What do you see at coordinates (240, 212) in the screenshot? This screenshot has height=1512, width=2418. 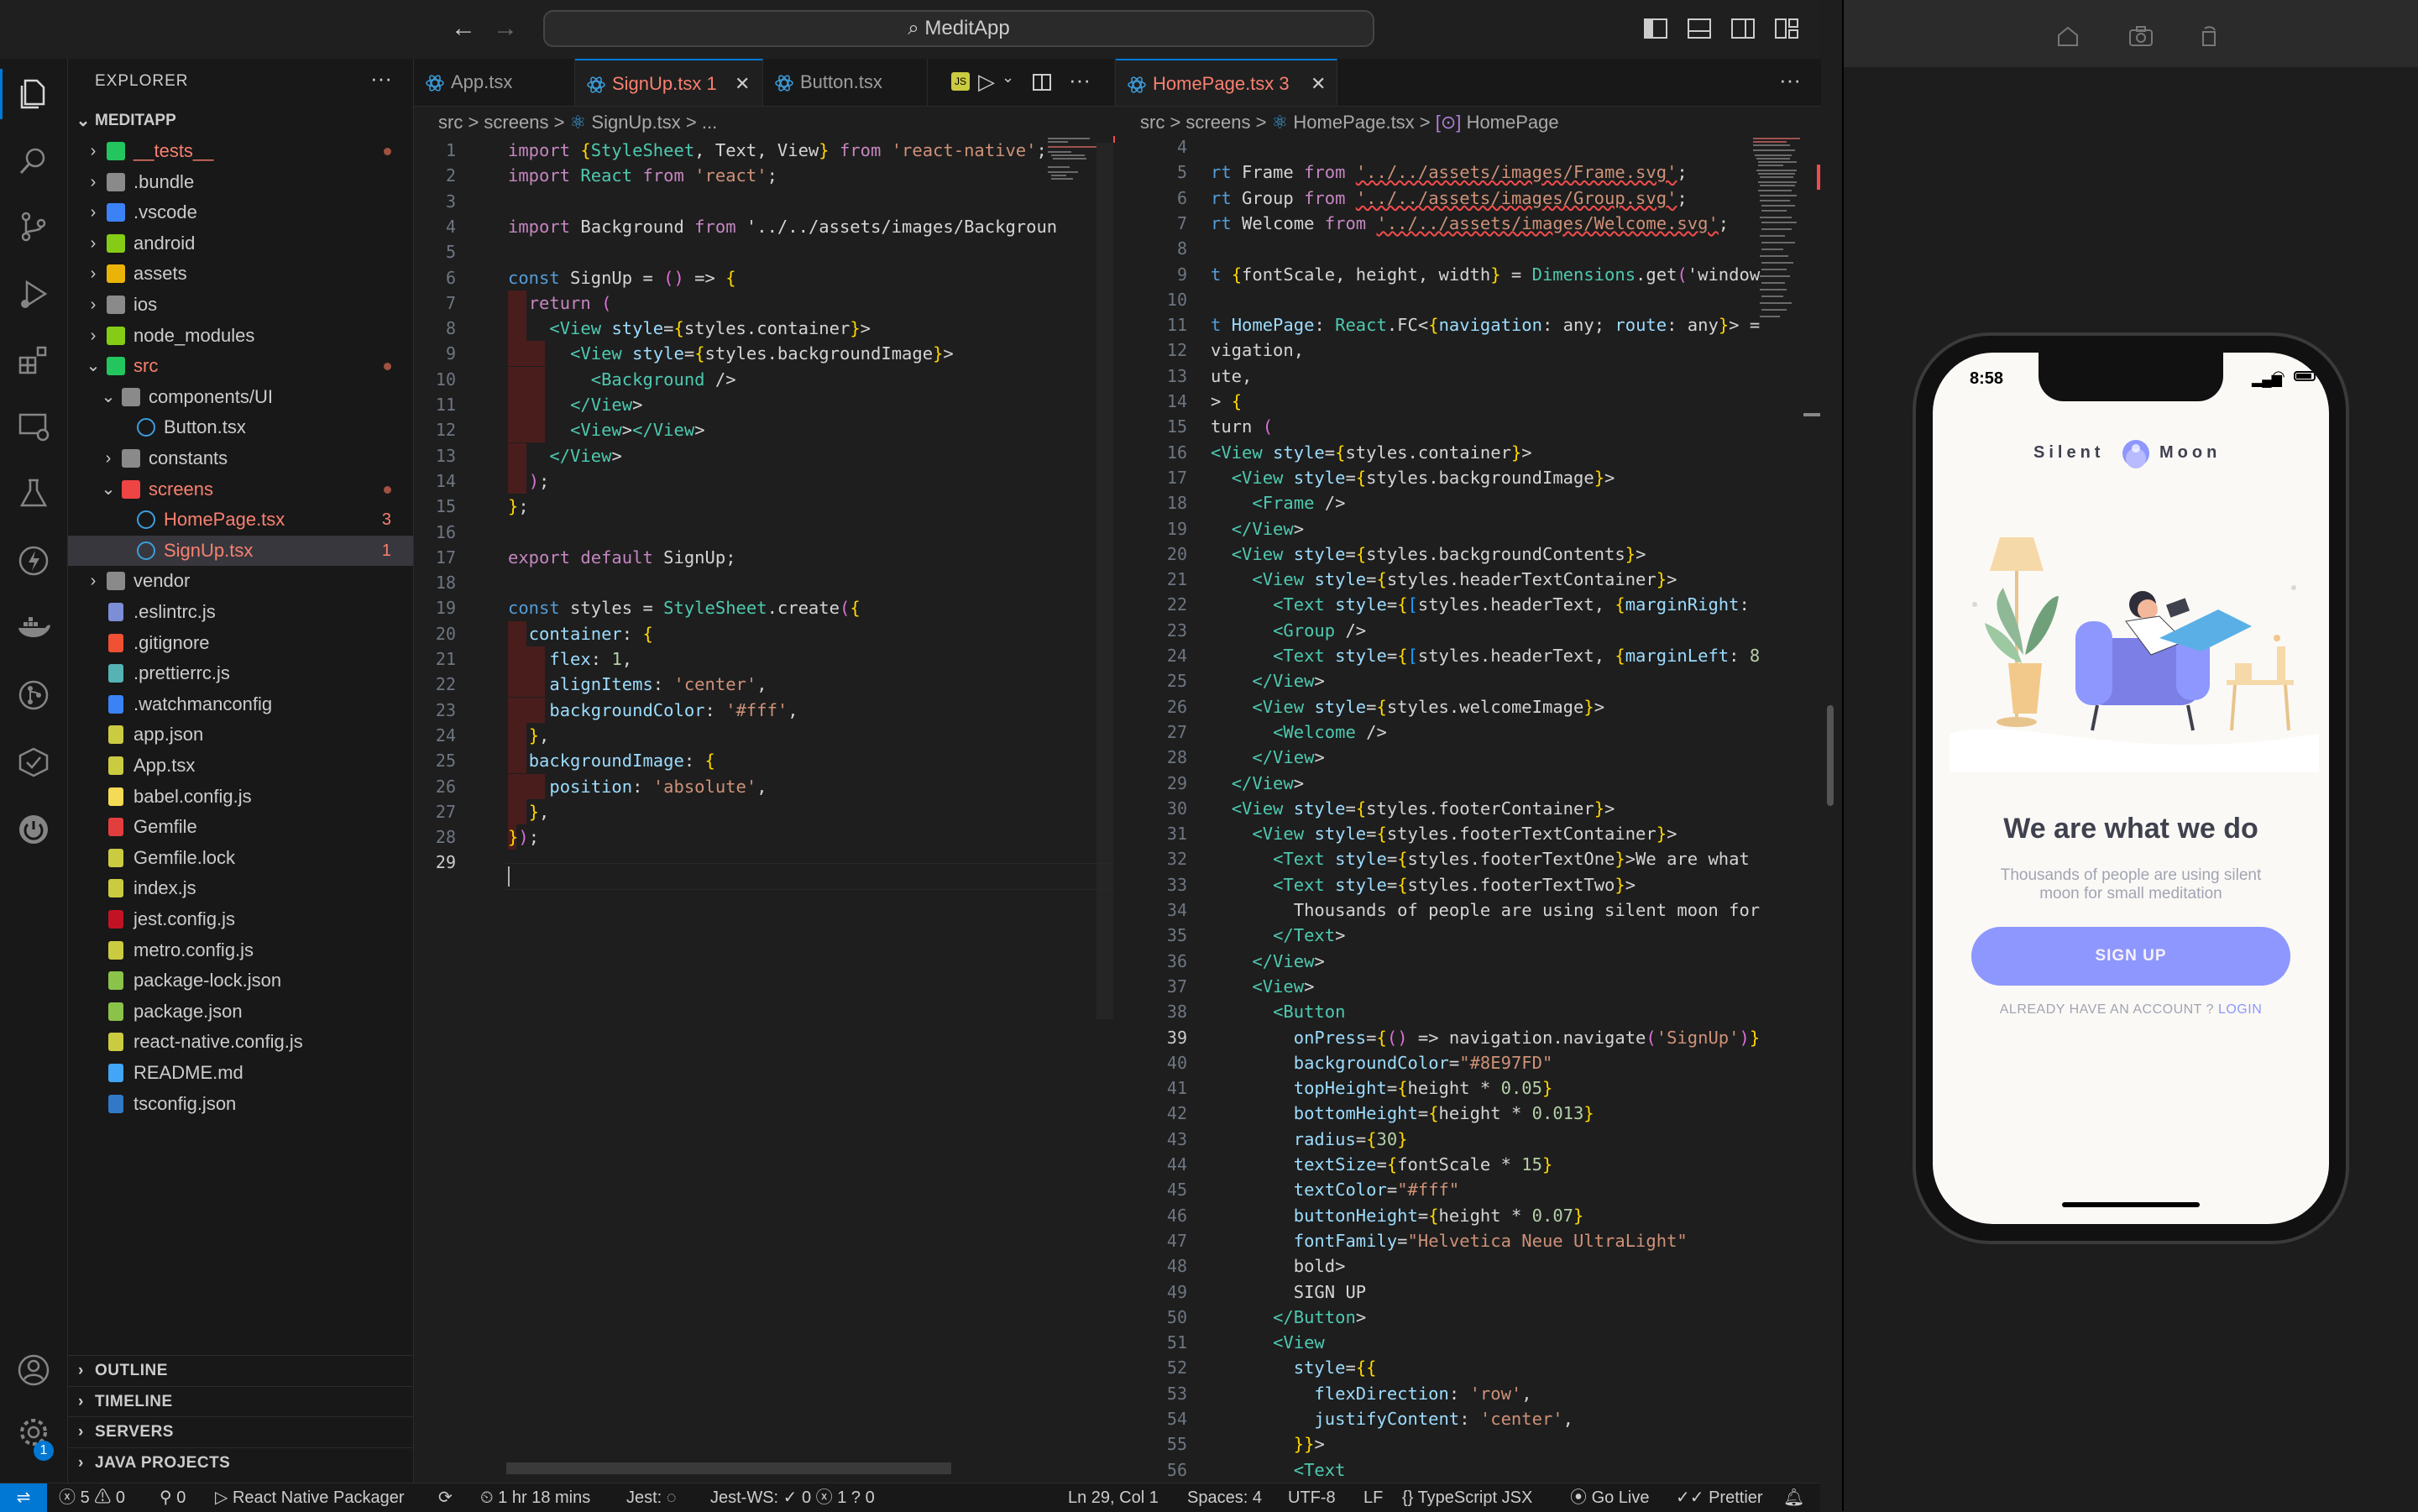 I see `tree-item: › .vscode` at bounding box center [240, 212].